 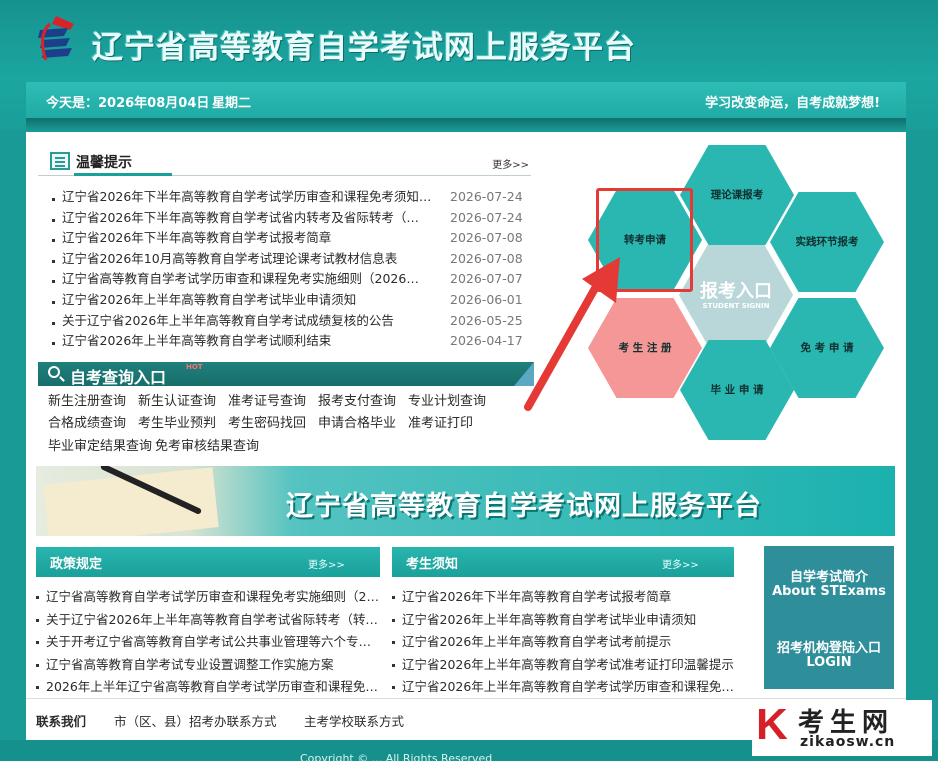 I want to click on list-item: 辽宁省2026年上半年高等教育自学考试考前提示, so click(x=565, y=642).